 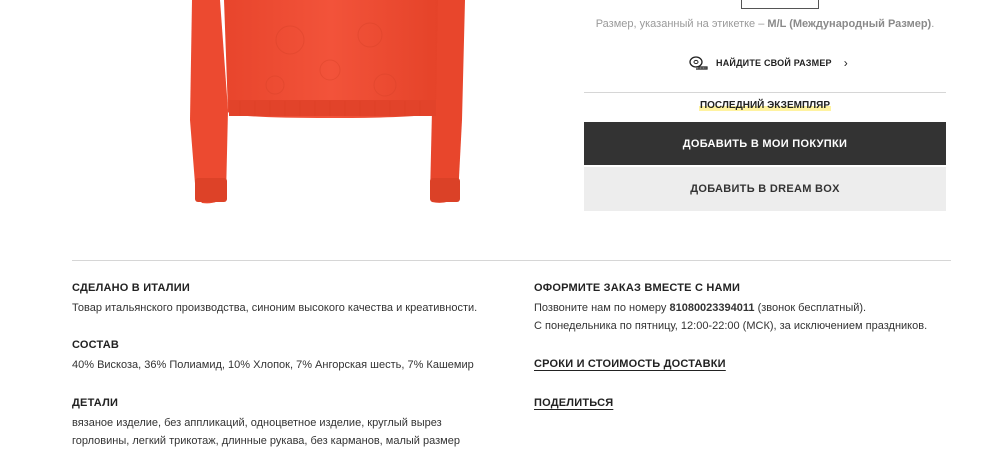 I want to click on find-your-size-link: НАЙДИТЕ СВОЙ РАЗМЕР ›, so click(x=768, y=63).